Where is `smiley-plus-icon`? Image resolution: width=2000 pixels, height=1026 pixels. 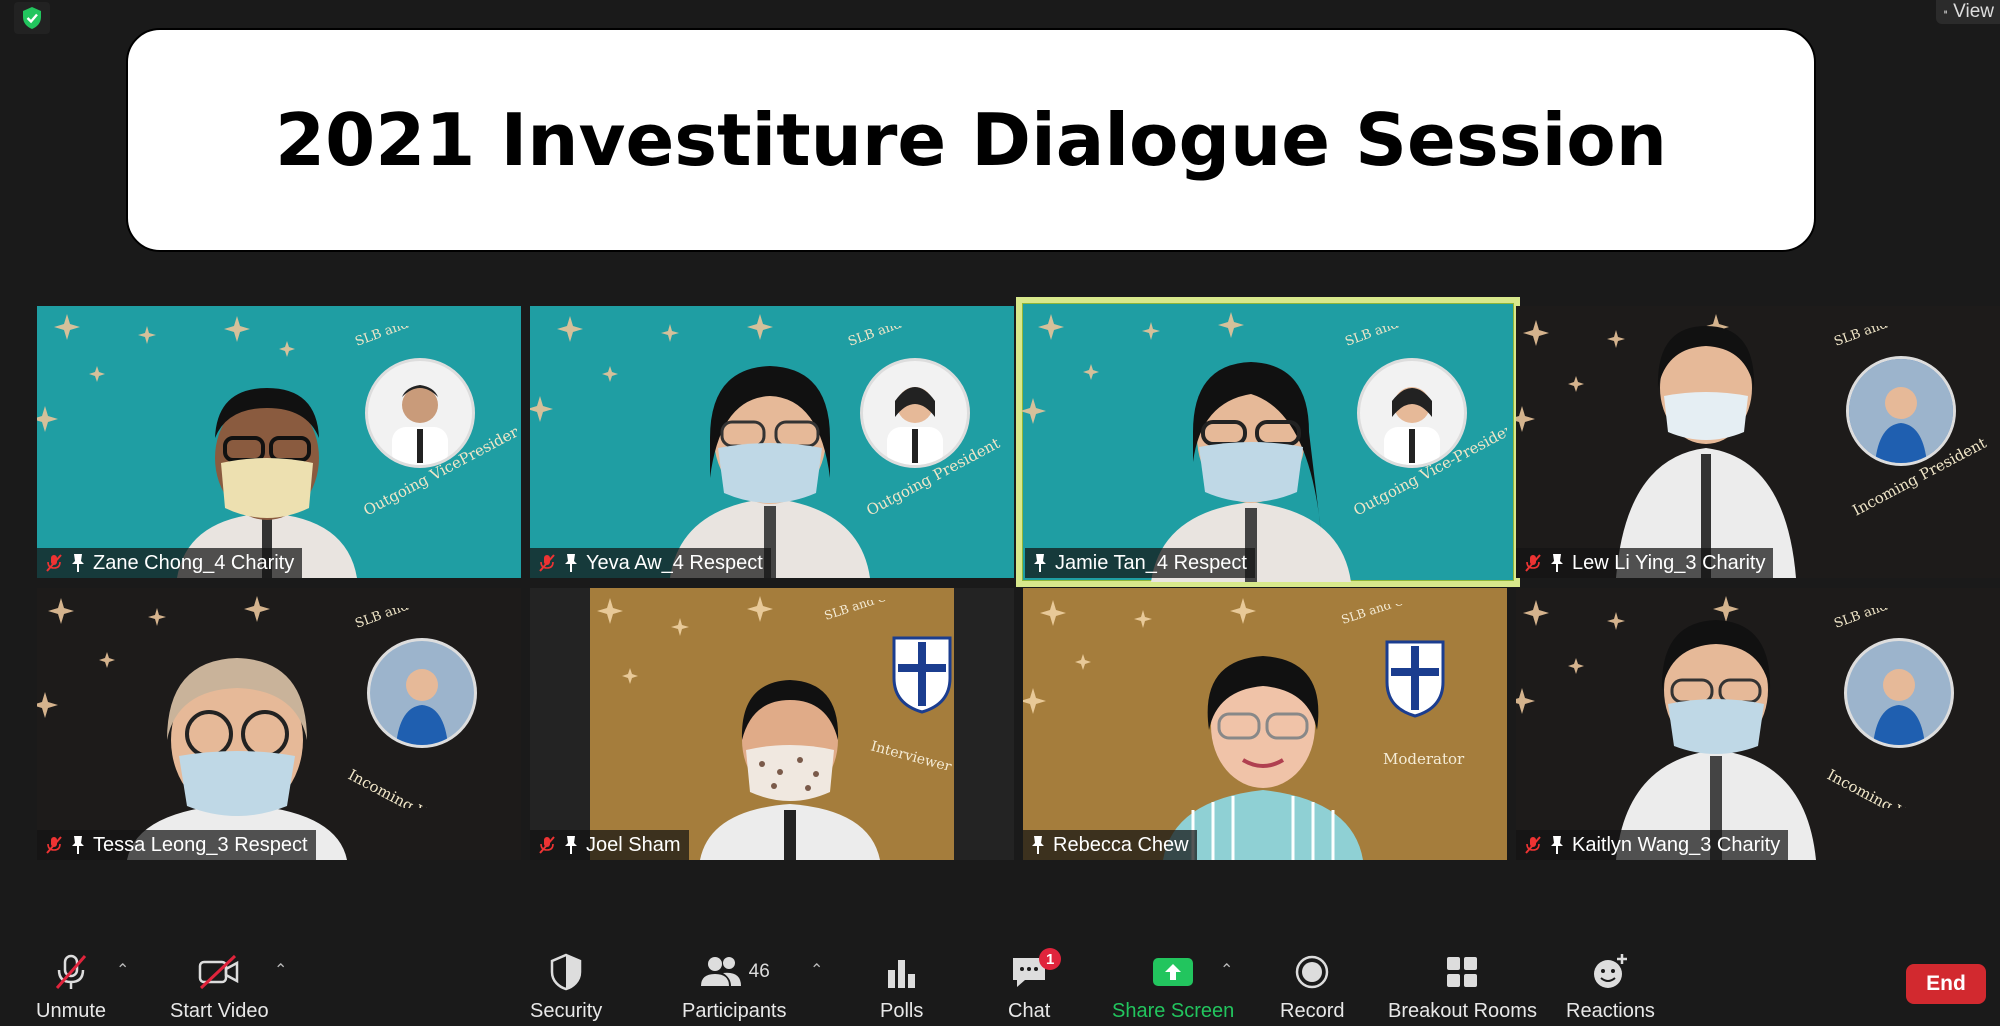
smiley-plus-icon is located at coordinates (1611, 971).